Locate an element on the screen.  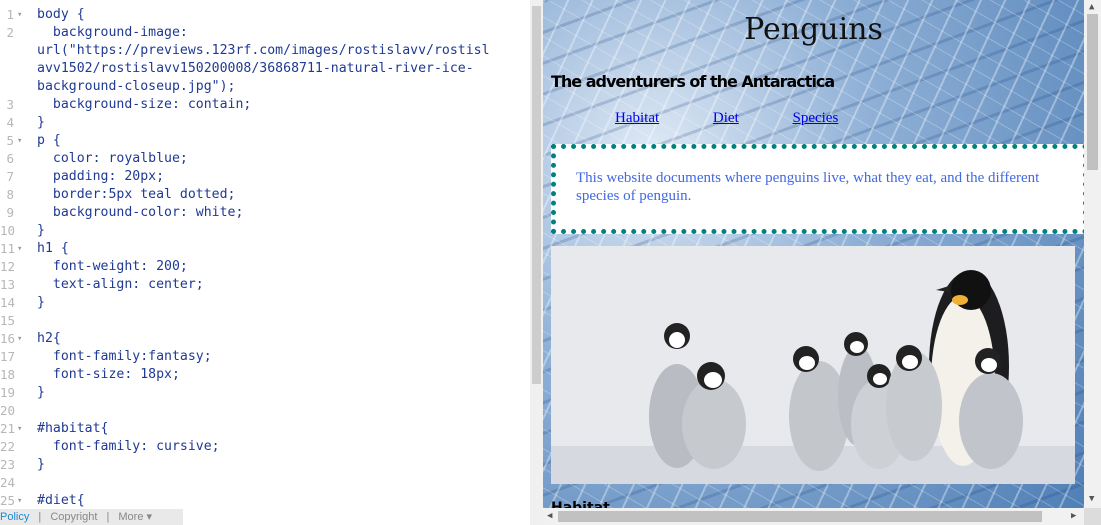
preview-vertical-thumb is located at coordinates (1092, 92).